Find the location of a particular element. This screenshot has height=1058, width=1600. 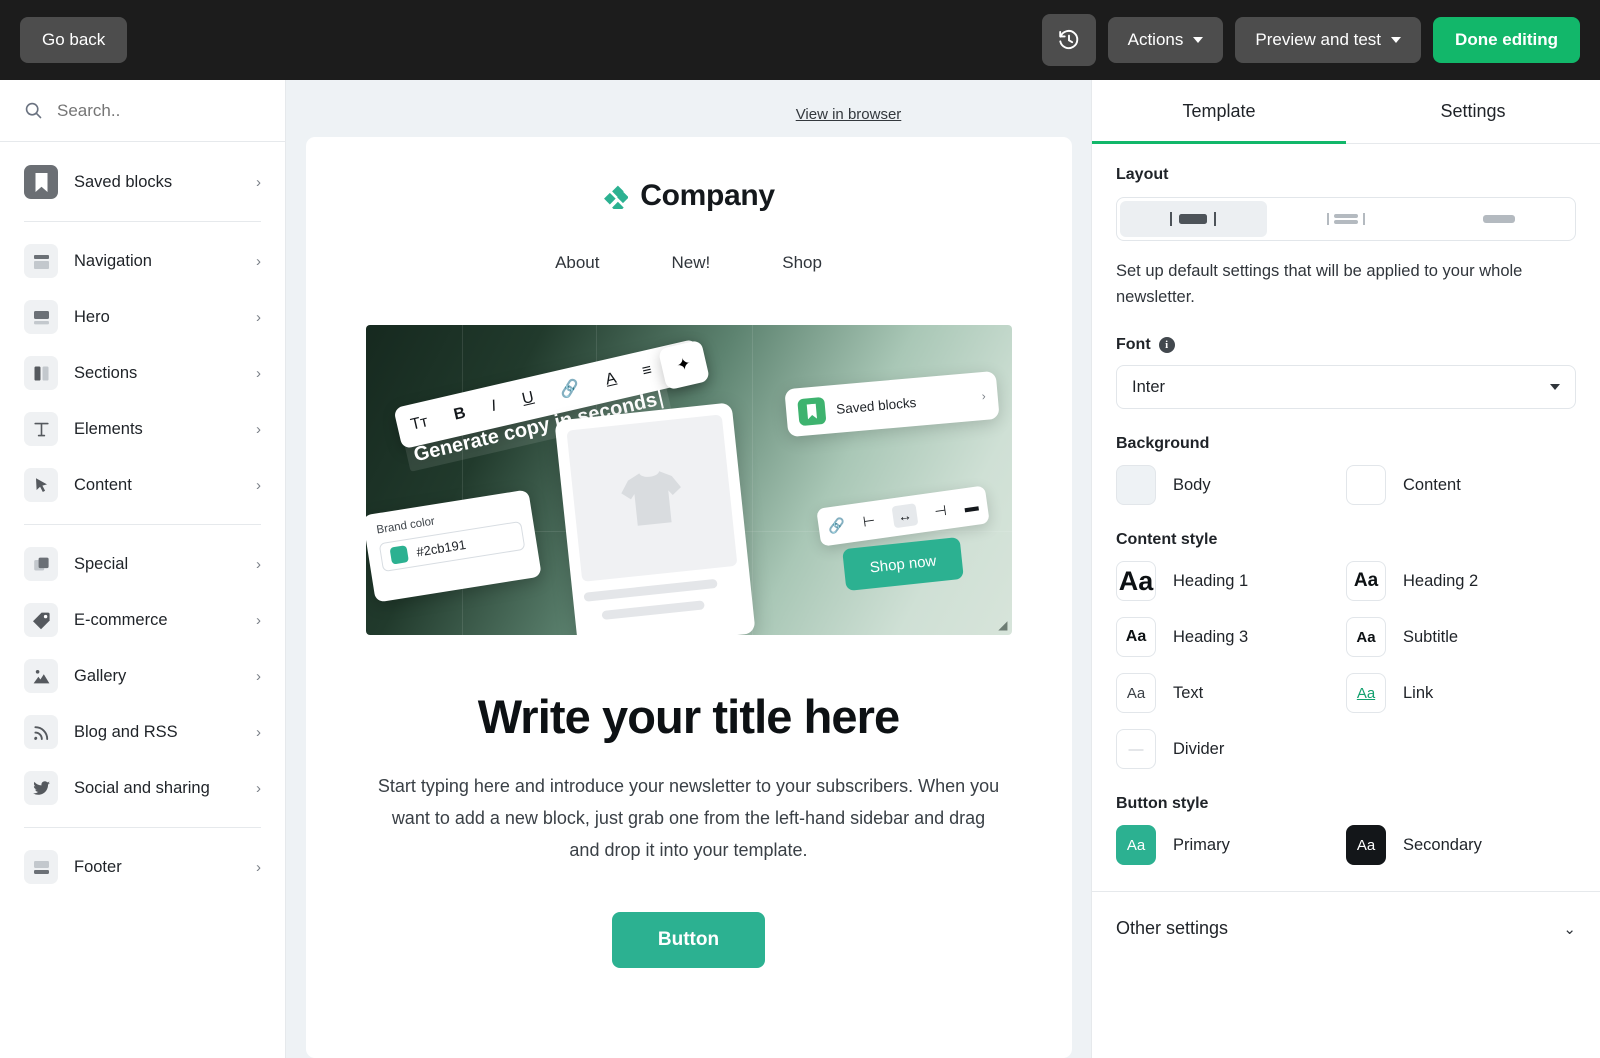

sparkle-ai-icon: ✦ is located at coordinates (683, 364).